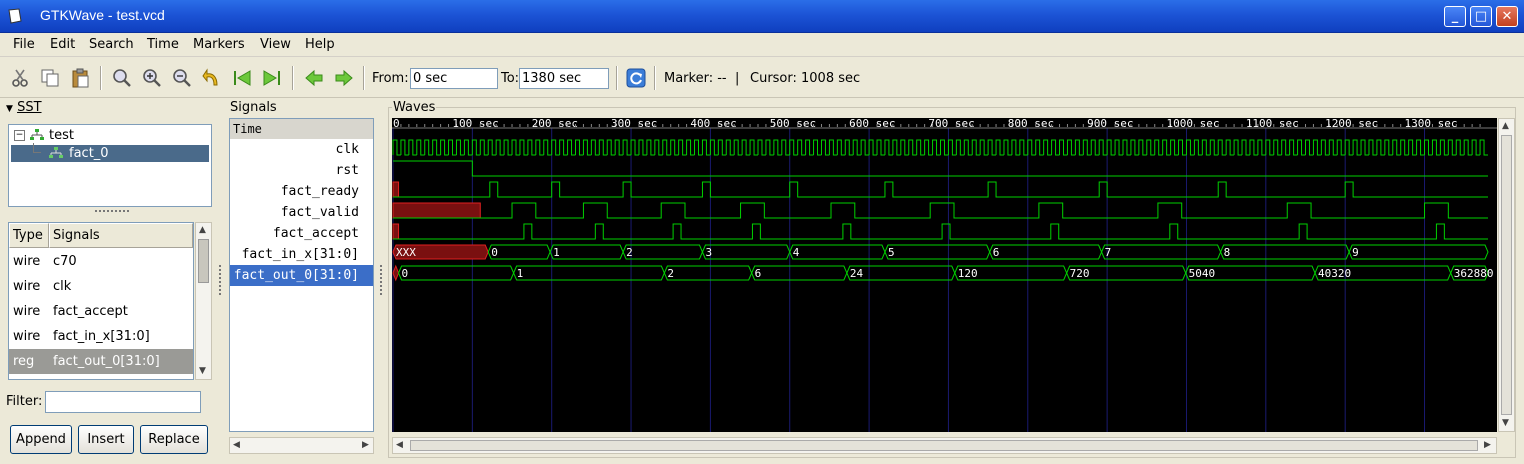 The width and height of the screenshot is (1524, 464). What do you see at coordinates (102, 15) in the screenshot?
I see `window-title: GTKWave - test.vcd` at bounding box center [102, 15].